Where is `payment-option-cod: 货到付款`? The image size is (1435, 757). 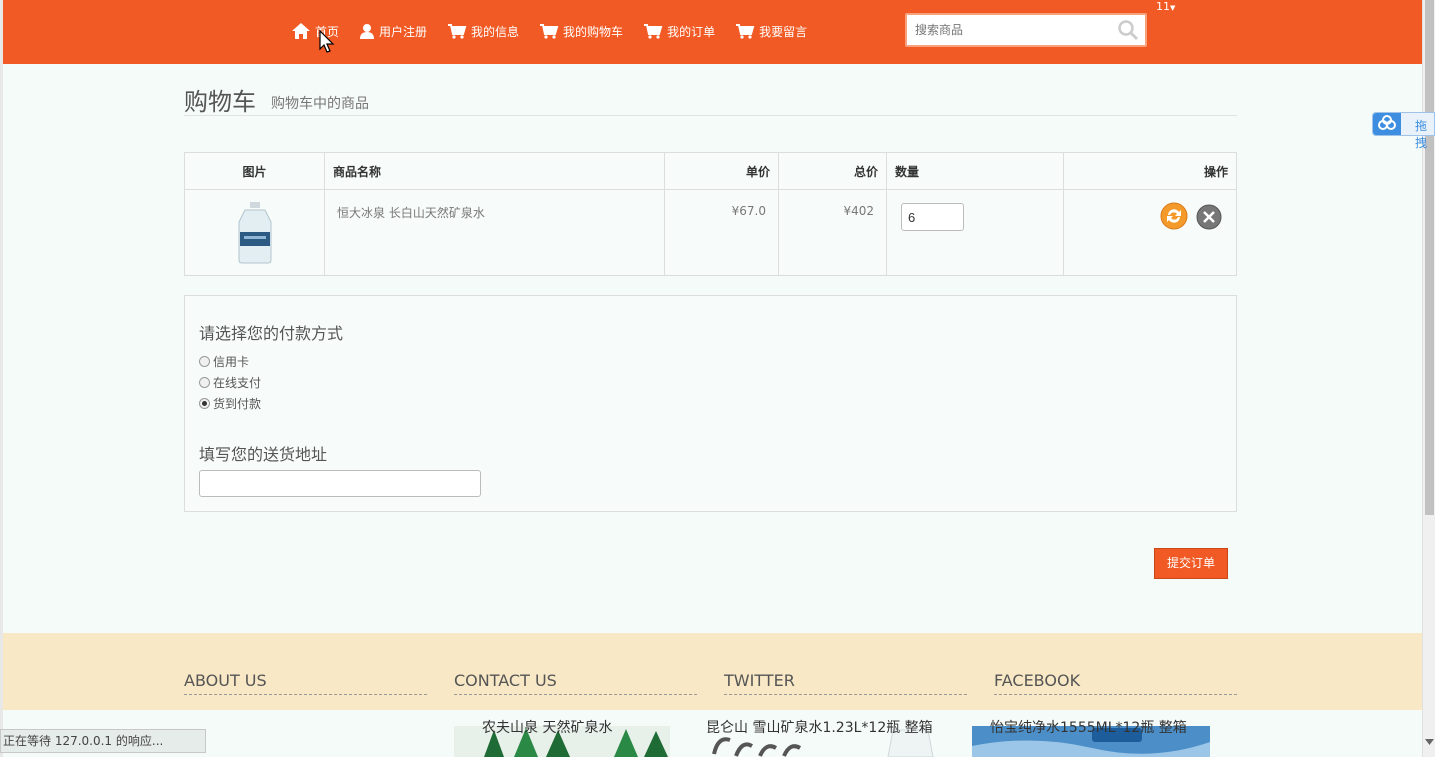
payment-option-cod: 货到付款 is located at coordinates (230, 403).